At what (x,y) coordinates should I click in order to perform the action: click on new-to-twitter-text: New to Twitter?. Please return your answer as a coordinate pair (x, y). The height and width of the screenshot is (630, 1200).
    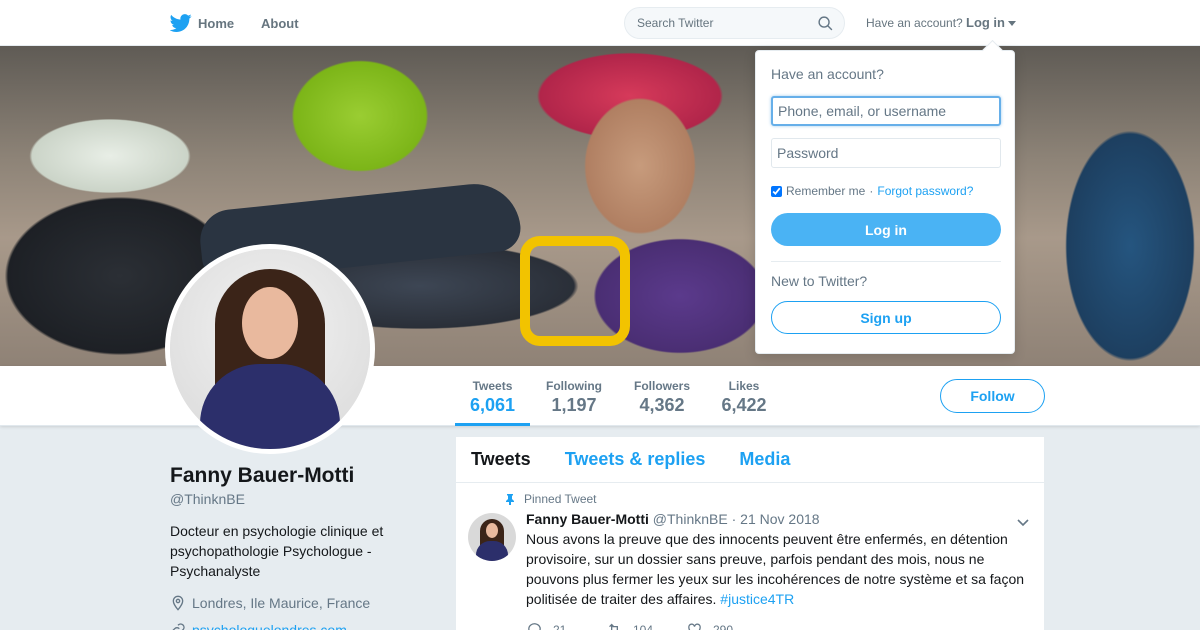
    Looking at the image, I should click on (819, 281).